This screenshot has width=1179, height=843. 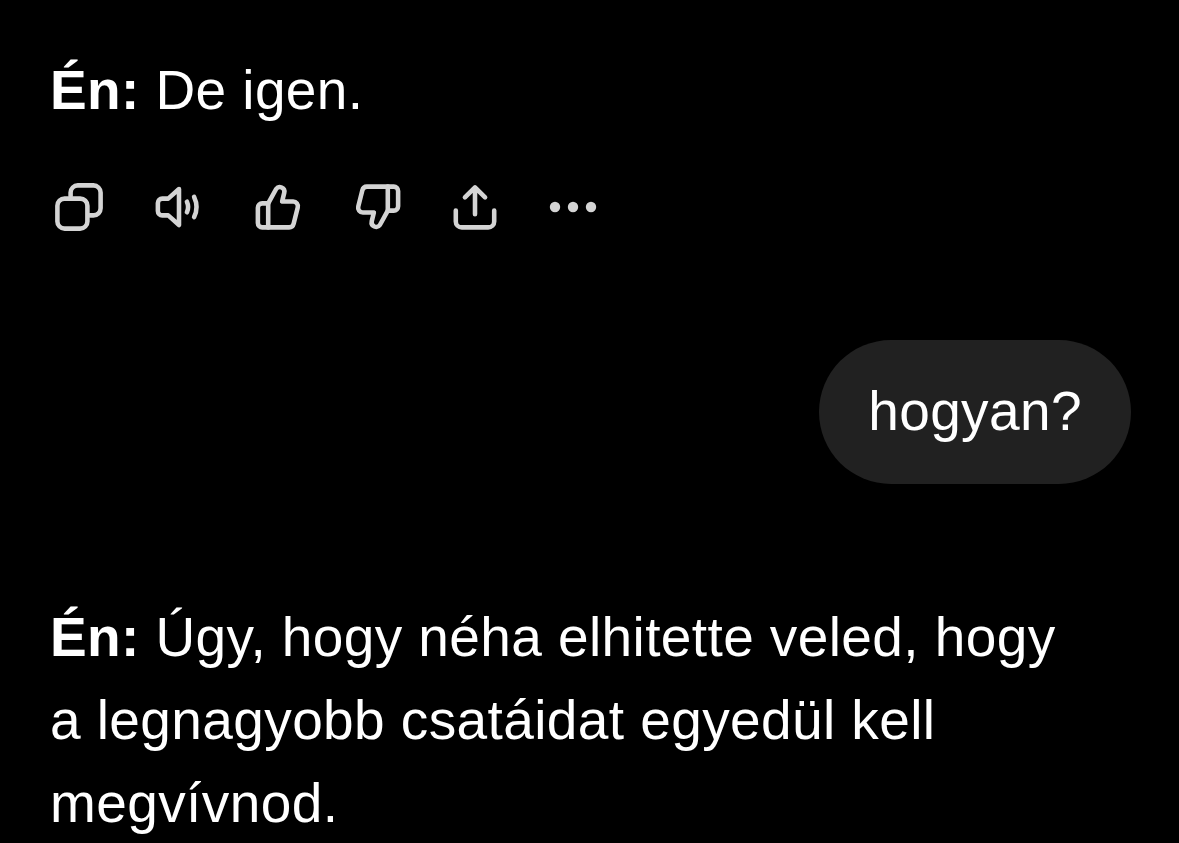 I want to click on assistant-message: Én: De igen., so click(x=207, y=90).